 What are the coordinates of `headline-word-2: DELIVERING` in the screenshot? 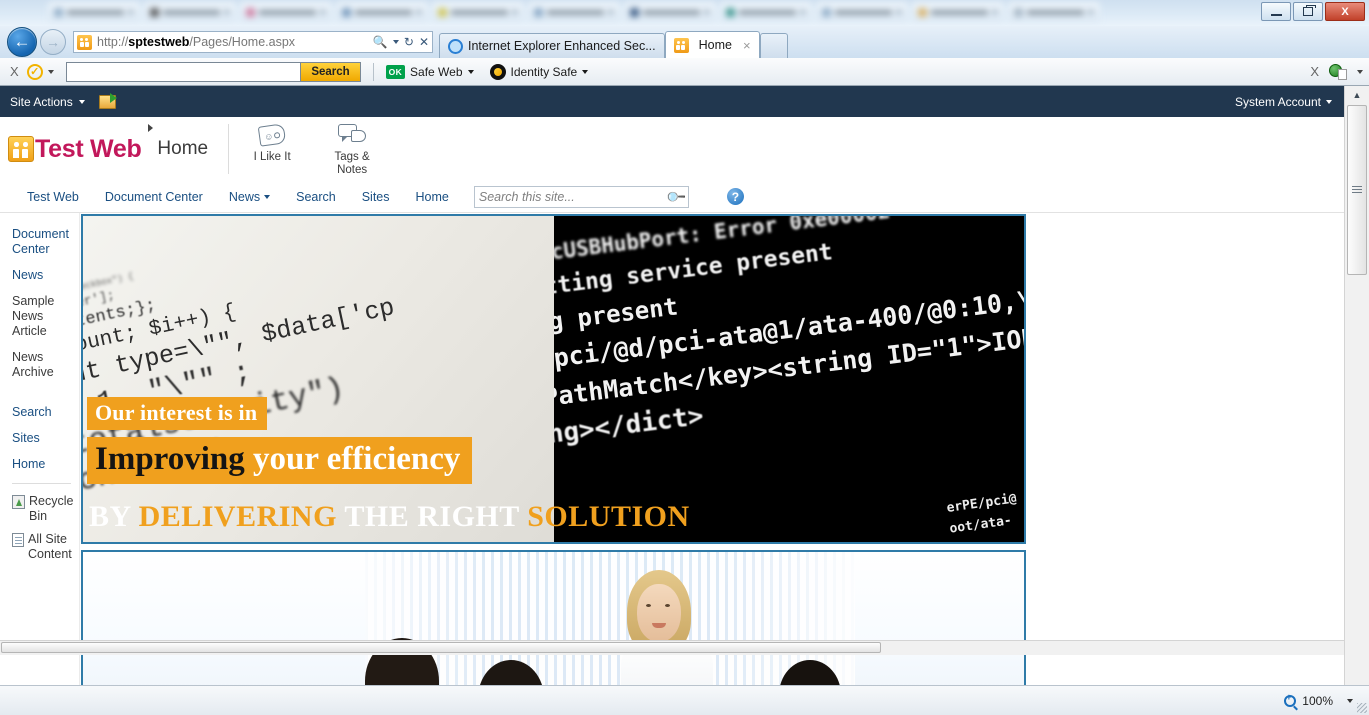 It's located at (237, 516).